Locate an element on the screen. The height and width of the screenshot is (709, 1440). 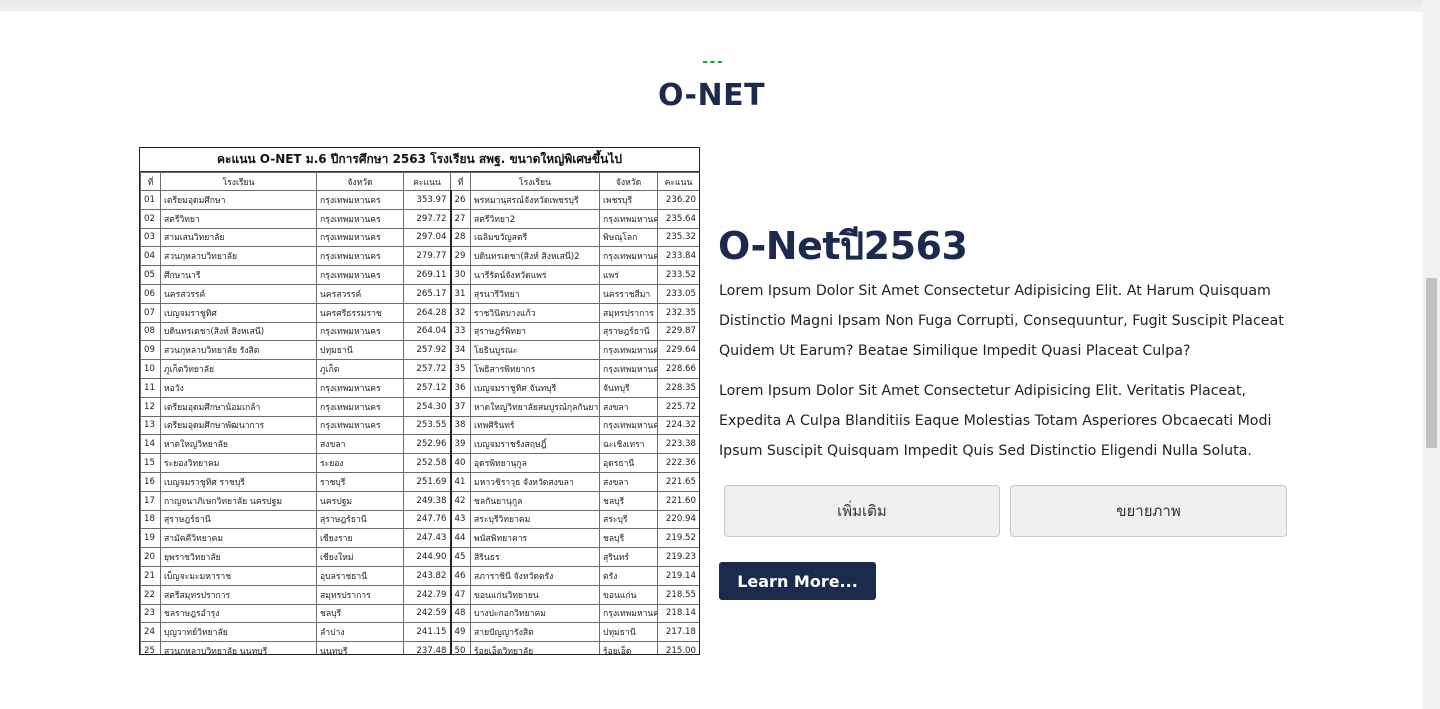
score-cell: 353.97 is located at coordinates (427, 200).